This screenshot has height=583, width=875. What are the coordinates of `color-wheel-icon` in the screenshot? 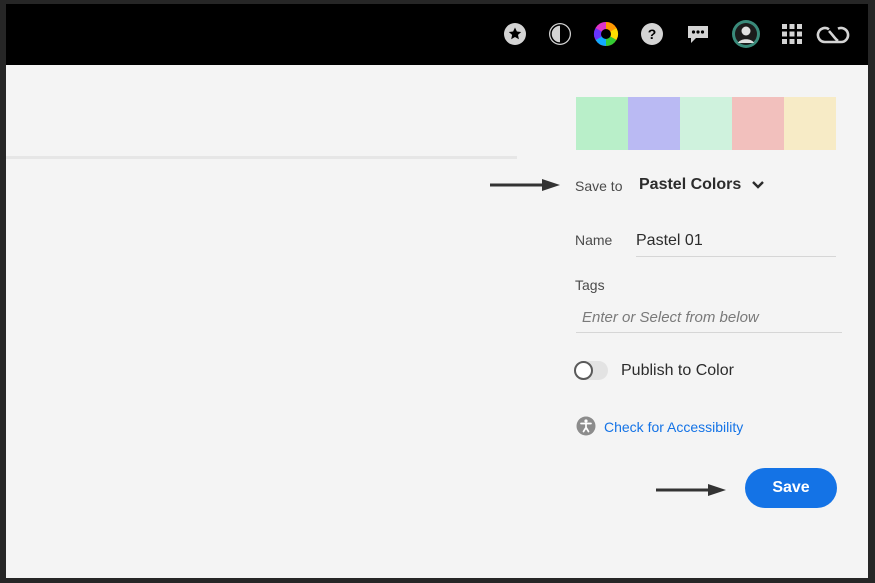 It's located at (606, 34).